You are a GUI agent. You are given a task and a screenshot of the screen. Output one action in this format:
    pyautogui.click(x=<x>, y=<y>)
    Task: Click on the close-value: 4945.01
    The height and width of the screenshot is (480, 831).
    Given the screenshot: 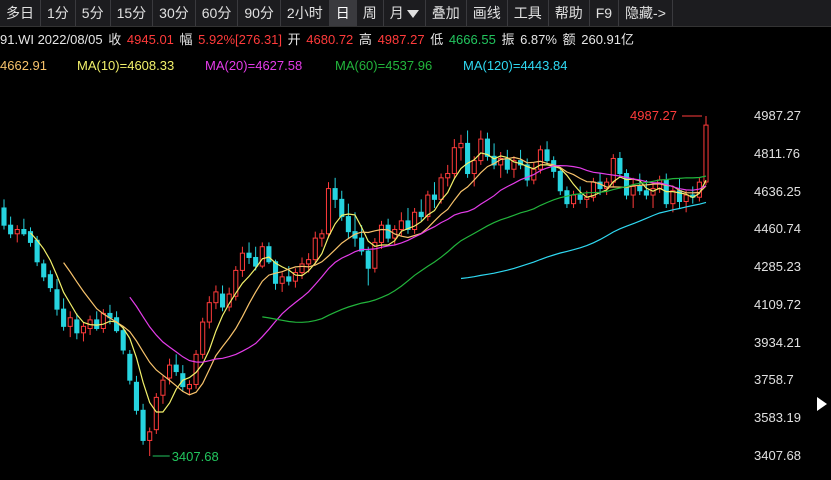 What is the action you would take?
    pyautogui.click(x=150, y=39)
    